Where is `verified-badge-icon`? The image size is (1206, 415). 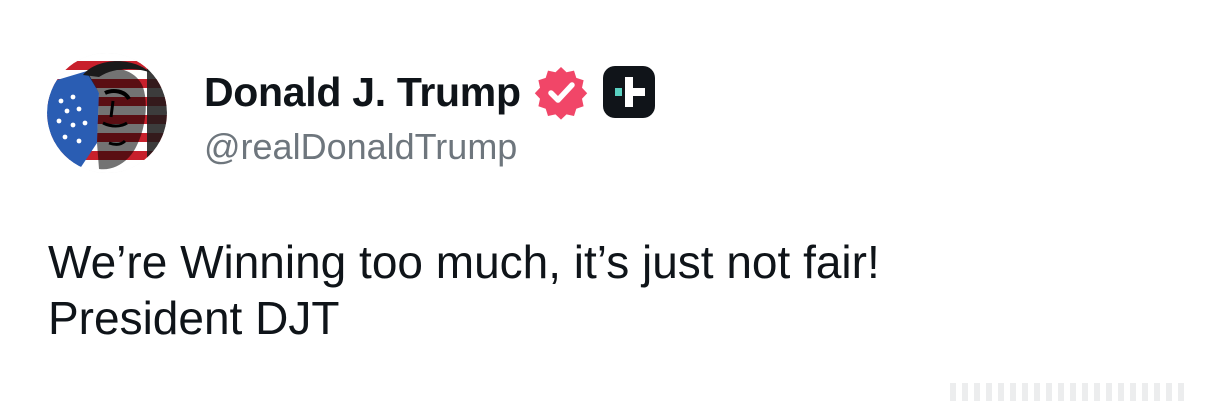
verified-badge-icon is located at coordinates (561, 92).